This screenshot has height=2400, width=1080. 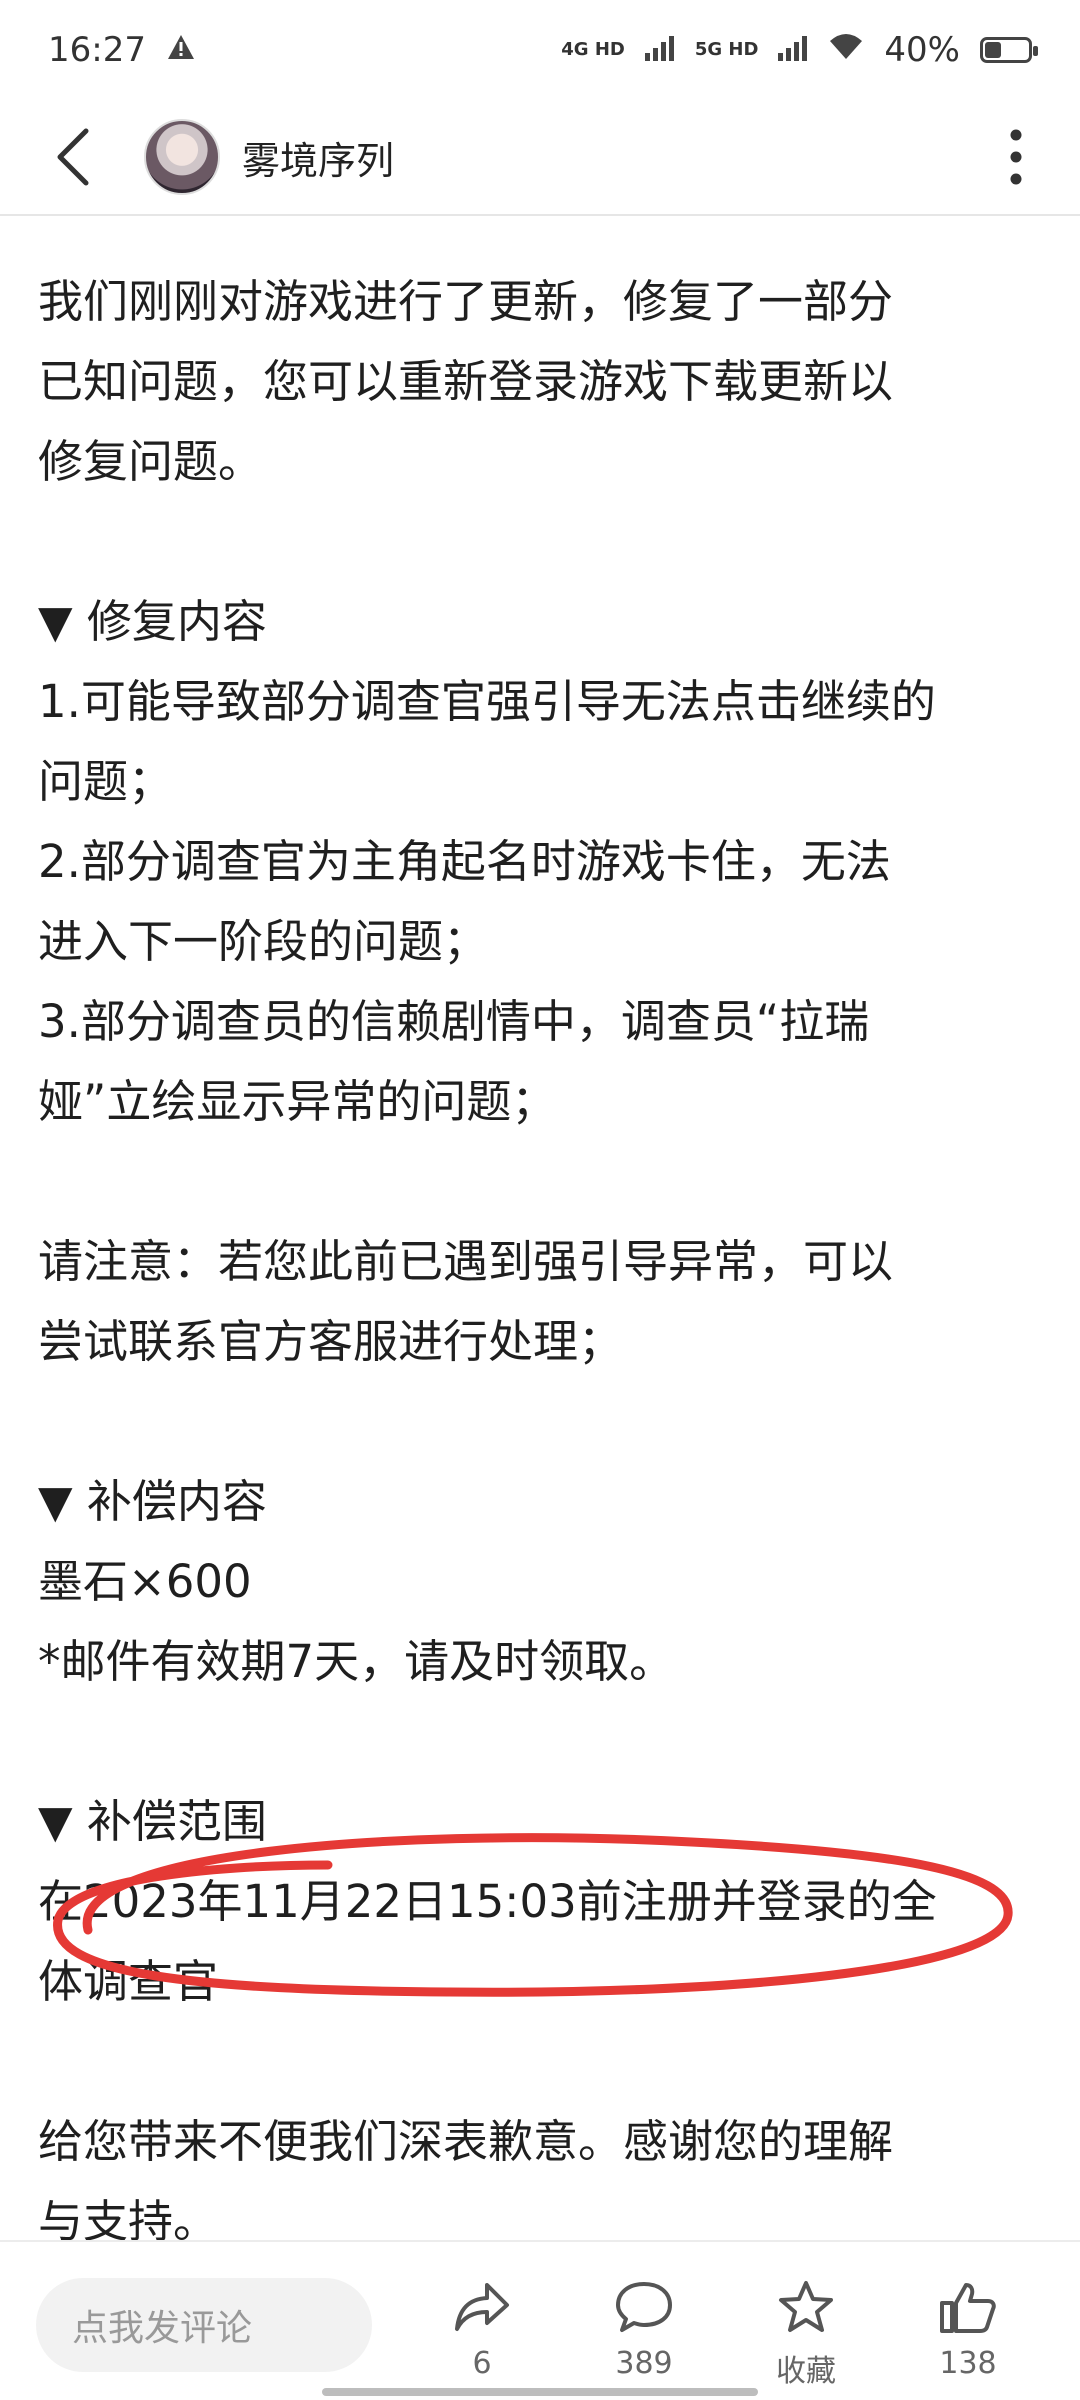 I want to click on bottom-action-bar: 点我发评论 6 389 收藏 138, so click(x=540, y=2320).